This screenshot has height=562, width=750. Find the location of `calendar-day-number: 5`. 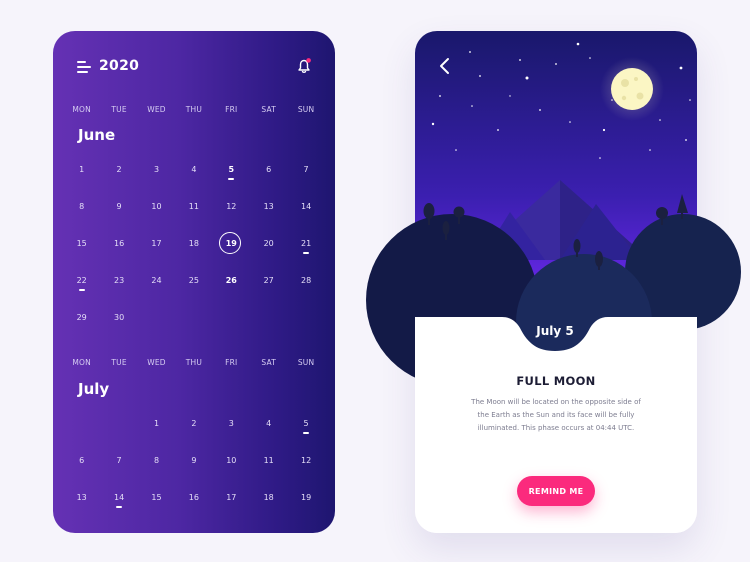

calendar-day-number: 5 is located at coordinates (231, 169).